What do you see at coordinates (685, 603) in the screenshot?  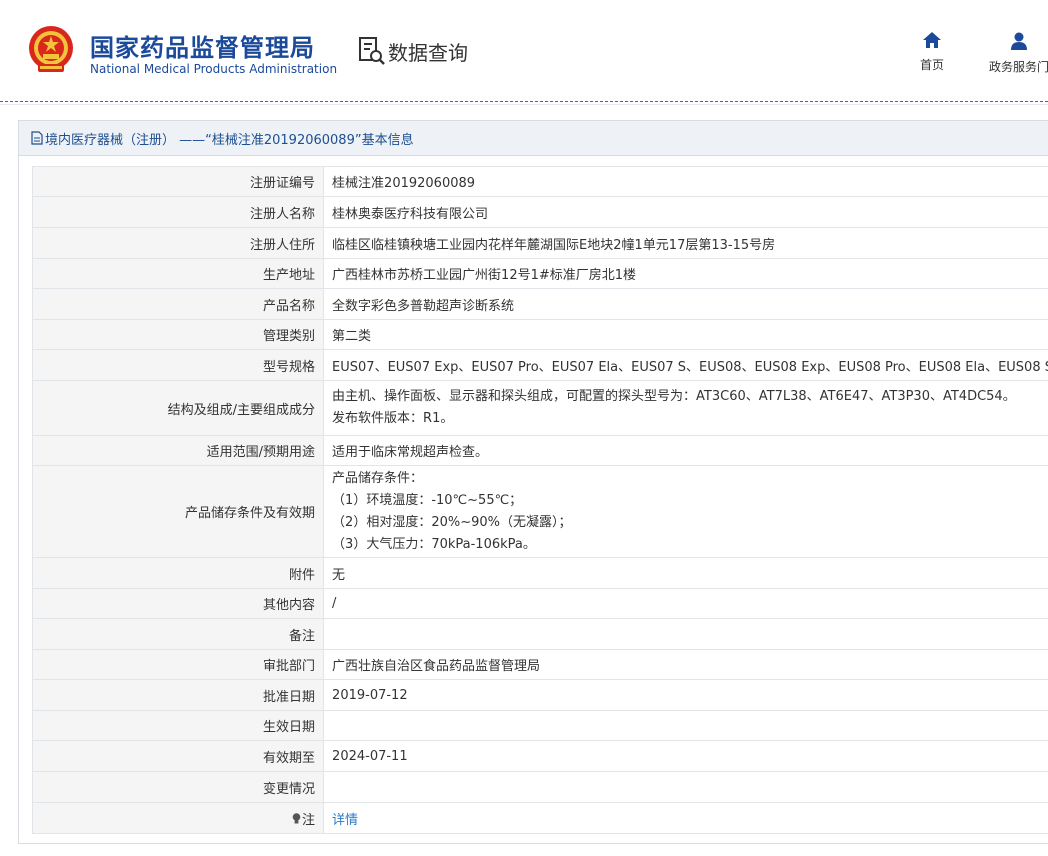 I see `row-value: /` at bounding box center [685, 603].